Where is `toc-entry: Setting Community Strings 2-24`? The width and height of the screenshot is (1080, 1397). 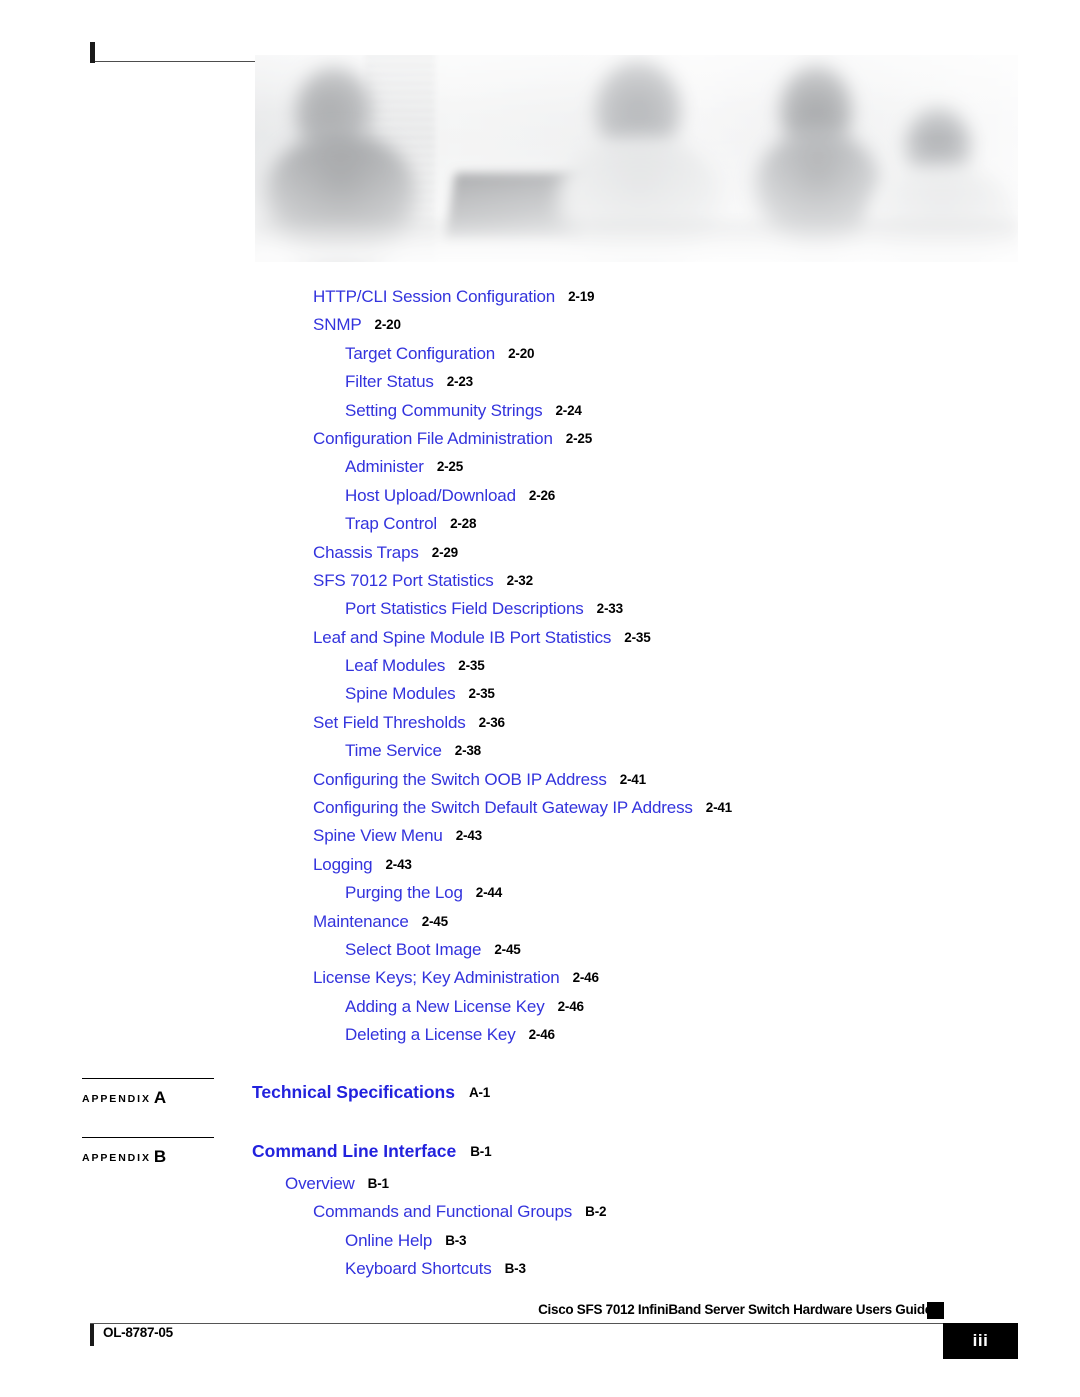
toc-entry: Setting Community Strings 2-24 is located at coordinates (540, 411).